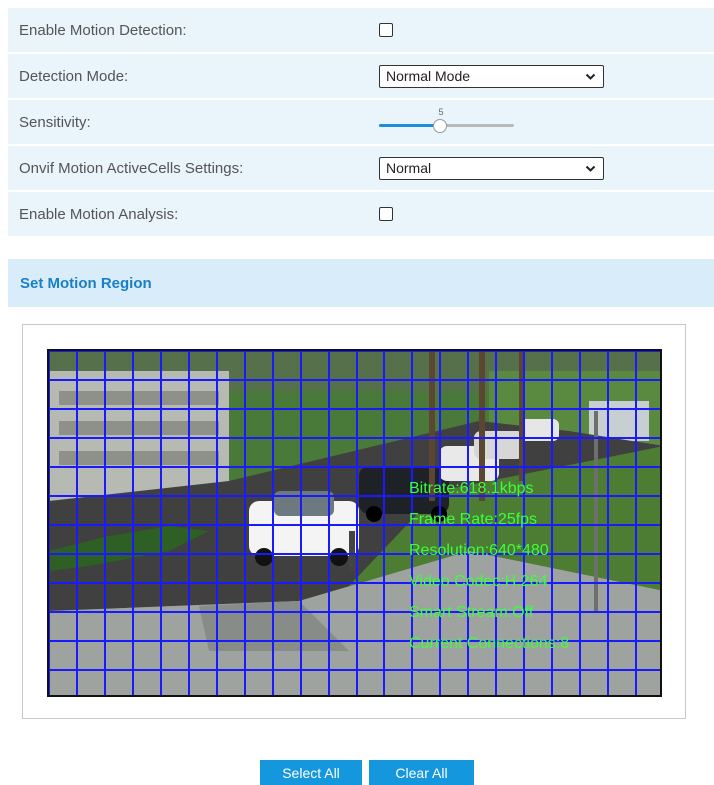  Describe the element at coordinates (131, 168) in the screenshot. I see `onvif-activecells-label: Onvif Motion ActiveCells Settings:` at that location.